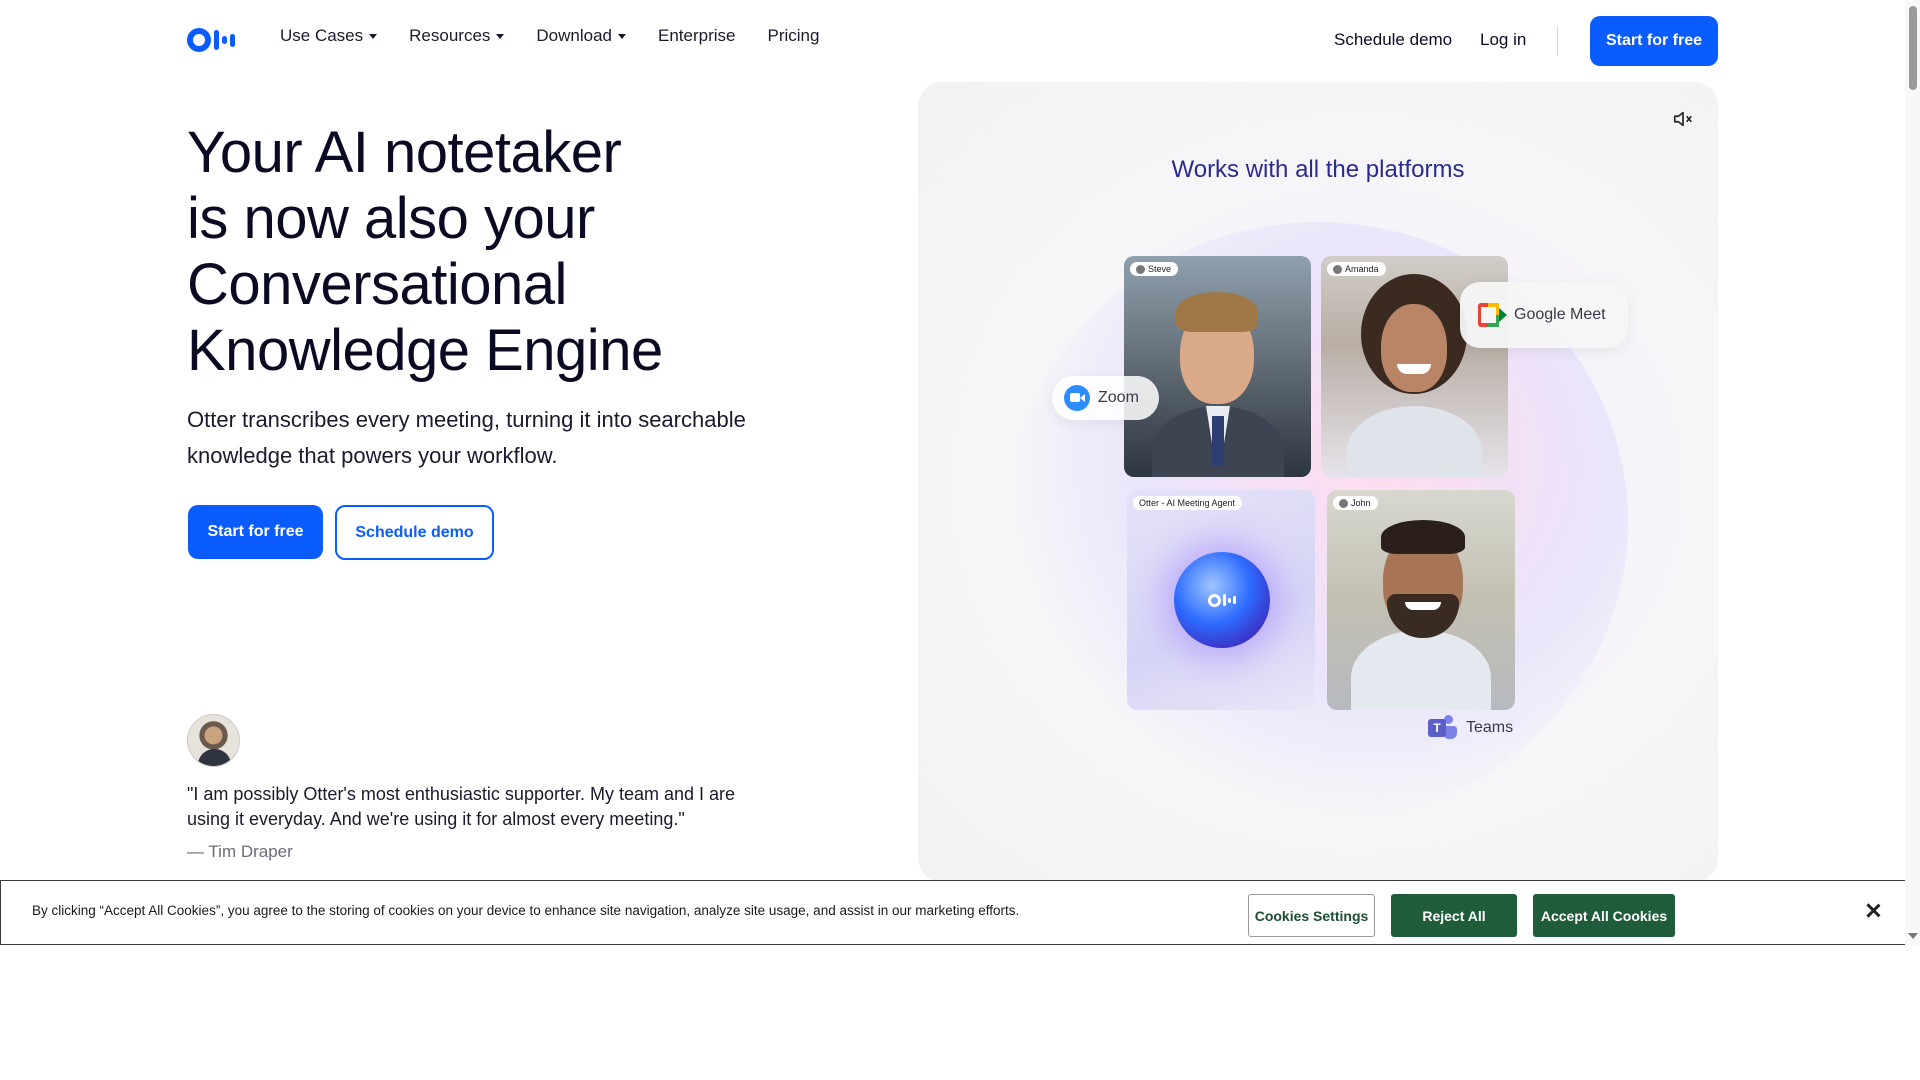 Image resolution: width=1920 pixels, height=1080 pixels. I want to click on participant-label: Amanda, so click(1356, 269).